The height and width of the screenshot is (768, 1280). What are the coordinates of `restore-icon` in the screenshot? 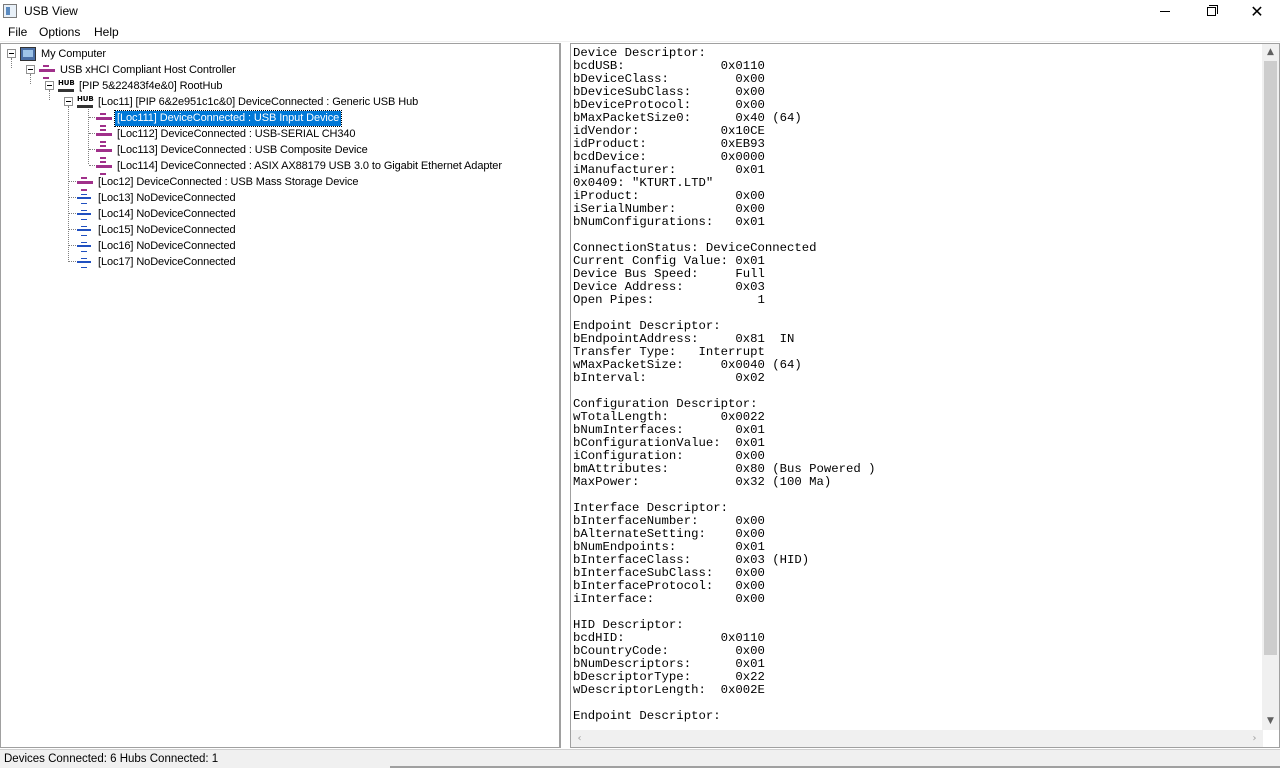 It's located at (1212, 10).